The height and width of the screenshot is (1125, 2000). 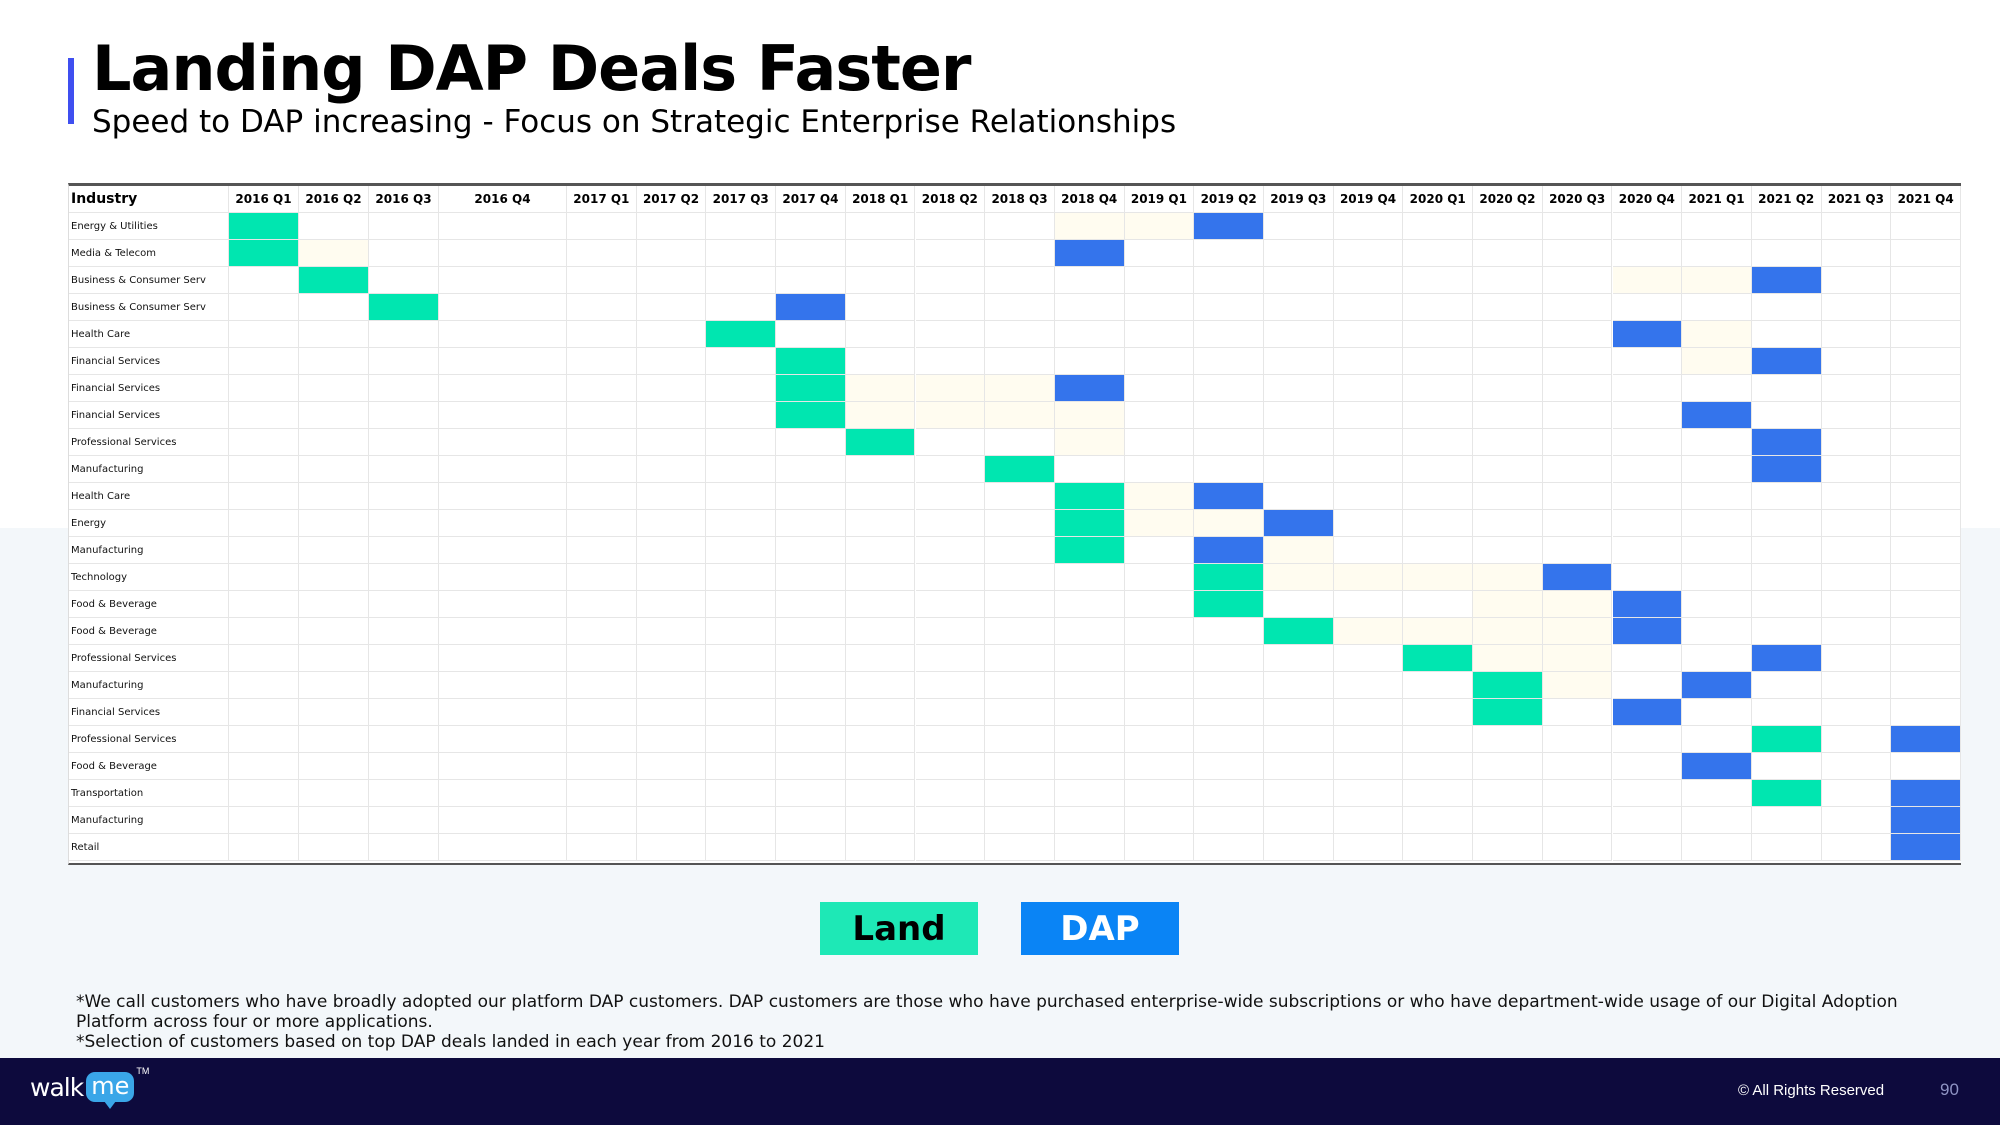 I want to click on row-label-industry: Media & Telecom, so click(x=149, y=253).